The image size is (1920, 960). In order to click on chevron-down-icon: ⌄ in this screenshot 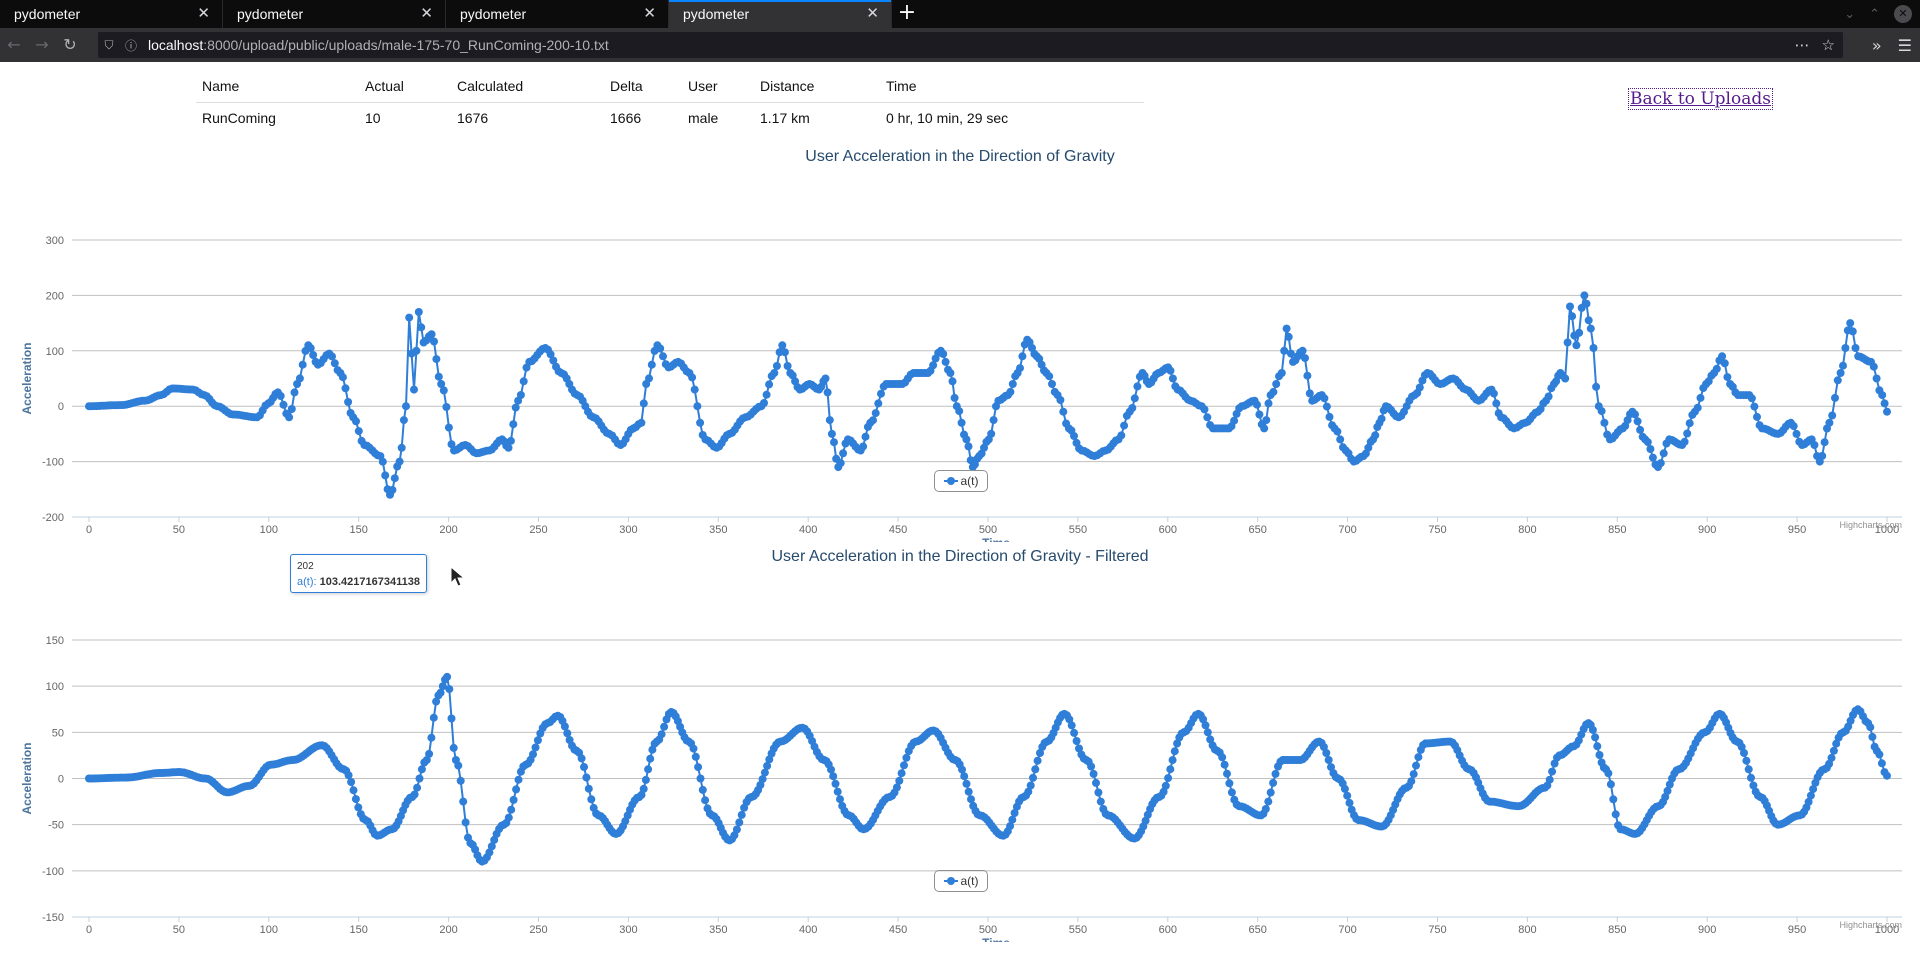, I will do `click(1849, 14)`.